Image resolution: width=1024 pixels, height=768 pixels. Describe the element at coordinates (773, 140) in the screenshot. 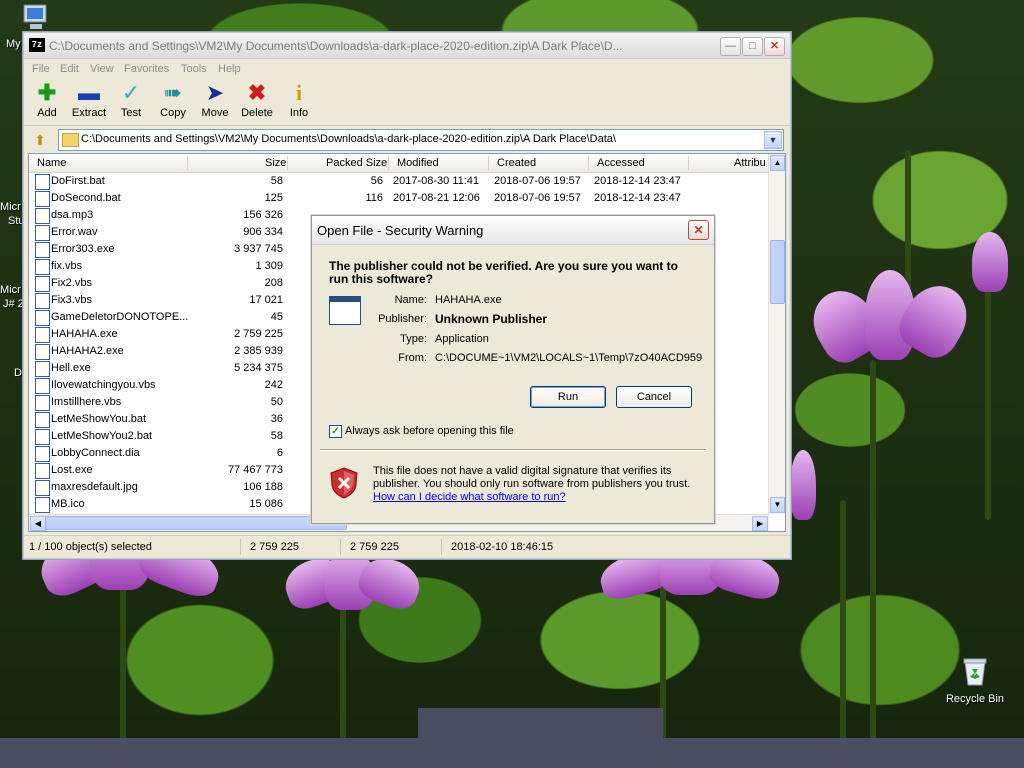

I see `address-dropdown-button: ▼` at that location.